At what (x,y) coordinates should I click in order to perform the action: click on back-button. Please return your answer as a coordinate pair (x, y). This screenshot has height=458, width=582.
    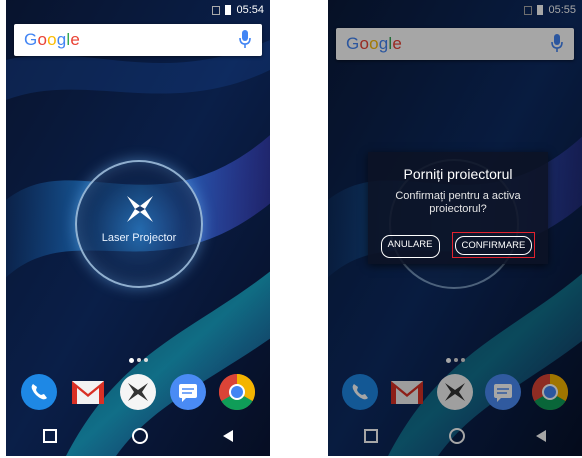
    Looking at the image, I should click on (227, 436).